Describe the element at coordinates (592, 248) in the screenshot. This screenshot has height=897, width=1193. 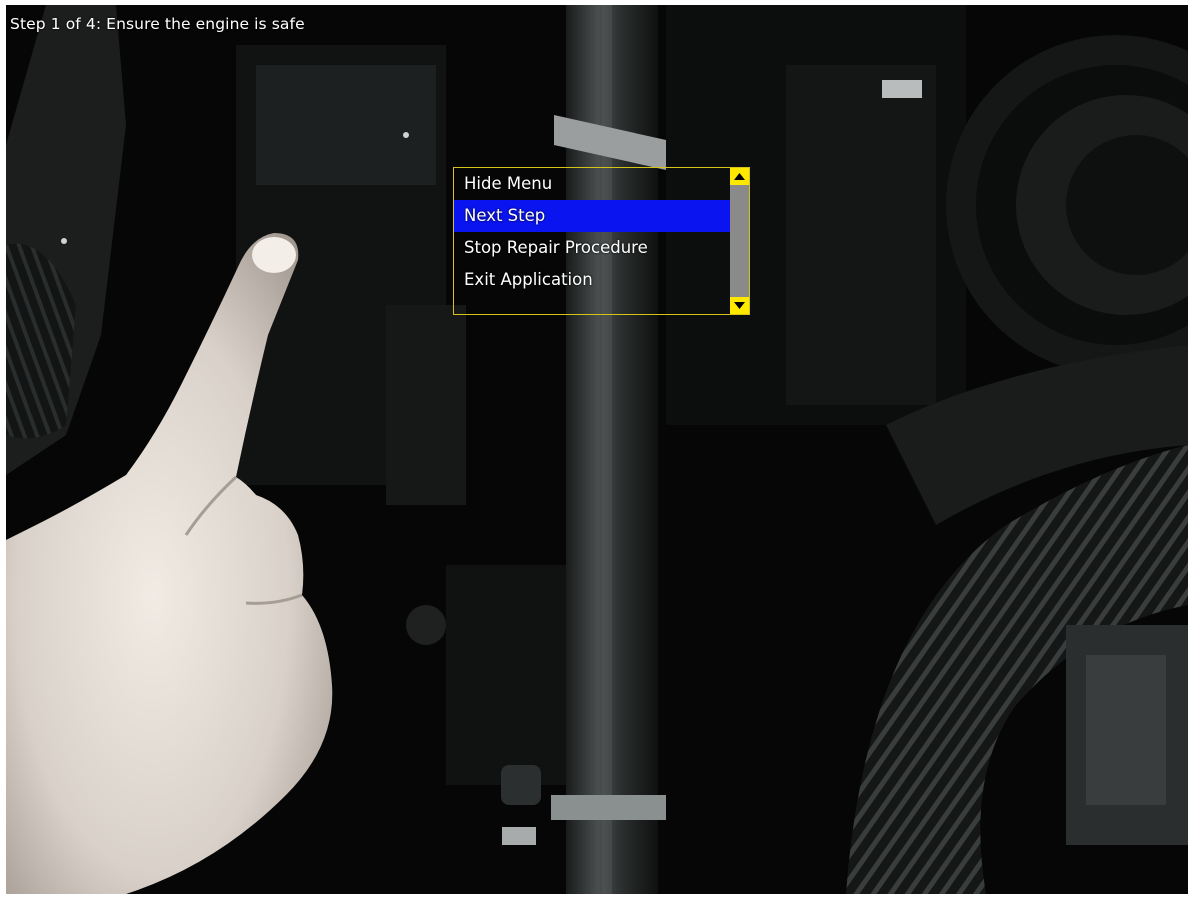
I see `menu-item-stop-repair-procedure: Stop Repair Procedure` at that location.